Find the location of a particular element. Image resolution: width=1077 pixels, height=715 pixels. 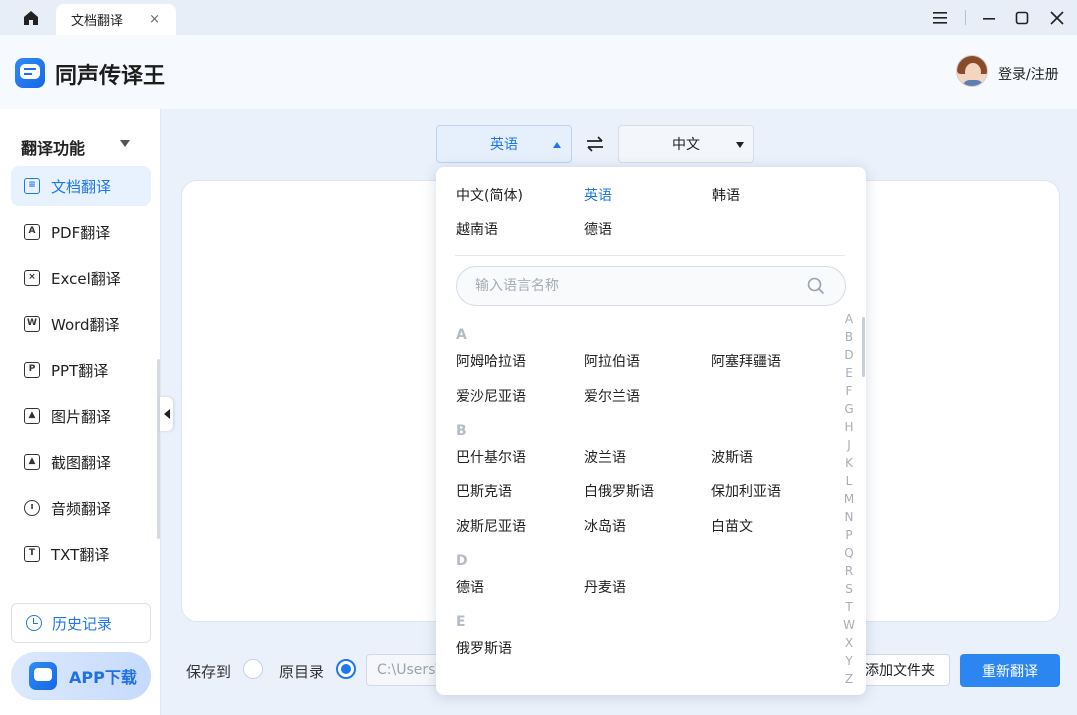

sidebar-item-ppt: P PPT翻译 is located at coordinates (81, 370).